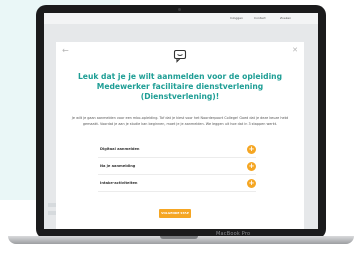 This screenshot has width=356, height=265. Describe the element at coordinates (179, 237) in the screenshot. I see `laptop-notch` at that location.